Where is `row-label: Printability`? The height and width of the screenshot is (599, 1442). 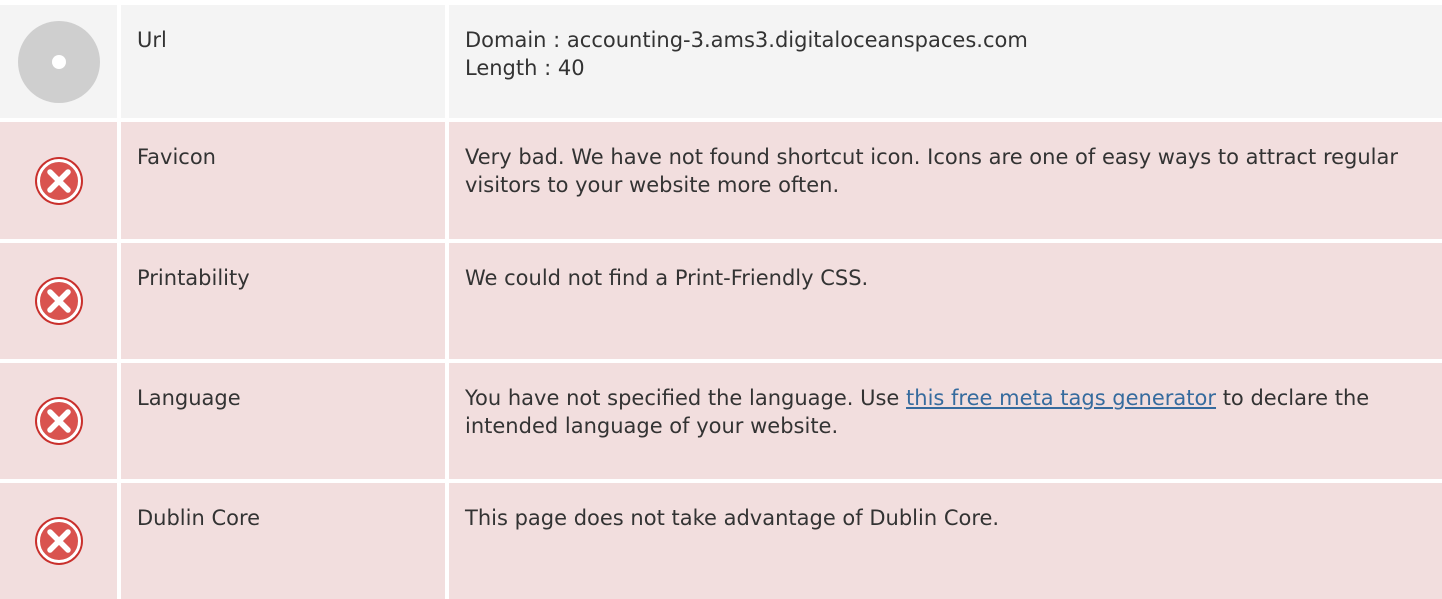 row-label: Printability is located at coordinates (283, 301).